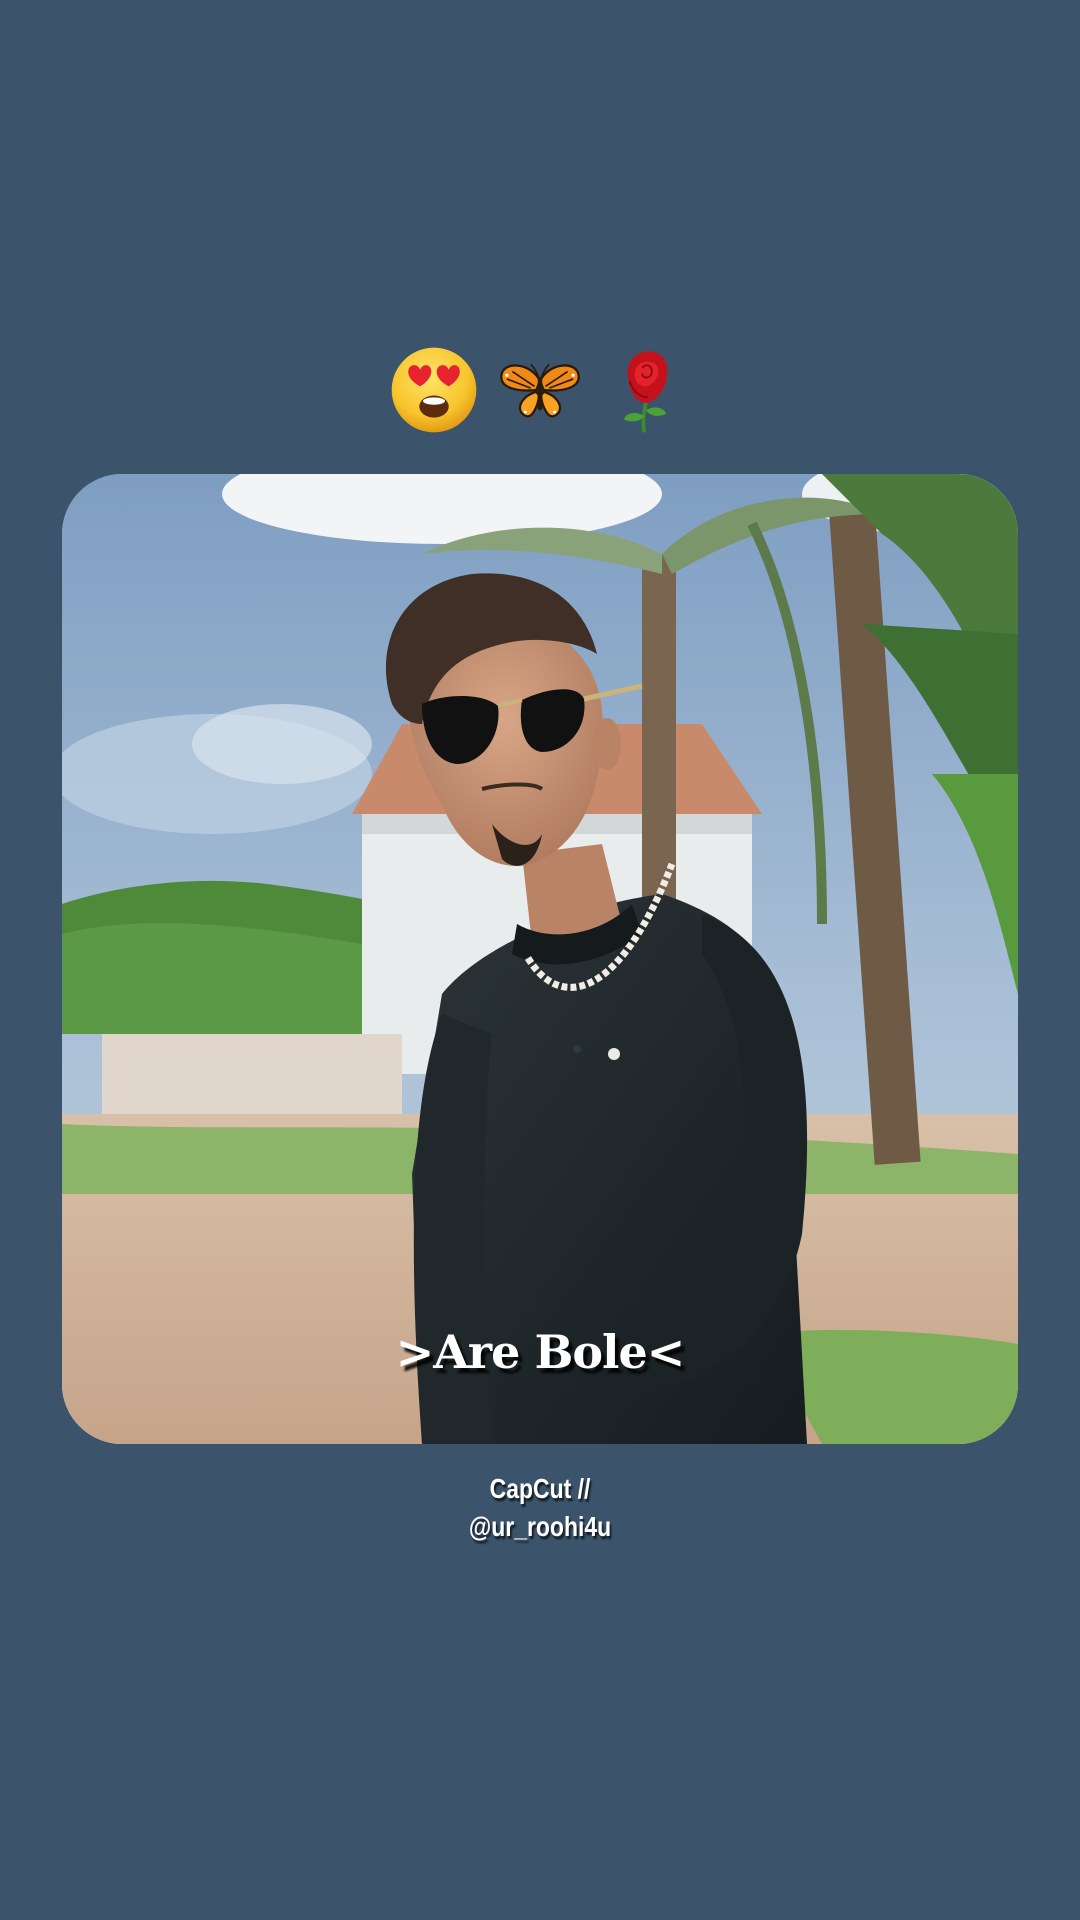 The height and width of the screenshot is (1920, 1080). What do you see at coordinates (540, 1488) in the screenshot?
I see `credit-line-1: CapCut //` at bounding box center [540, 1488].